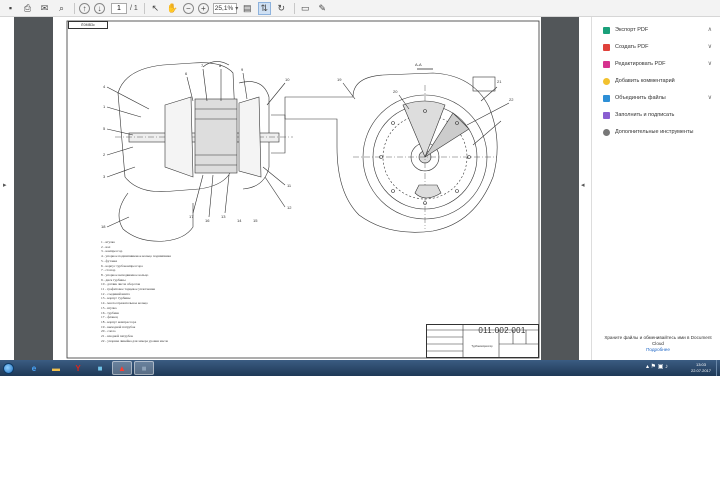 This screenshot has width=720, height=480. What do you see at coordinates (104, 154) in the screenshot?
I see `callout-number: 2` at bounding box center [104, 154].